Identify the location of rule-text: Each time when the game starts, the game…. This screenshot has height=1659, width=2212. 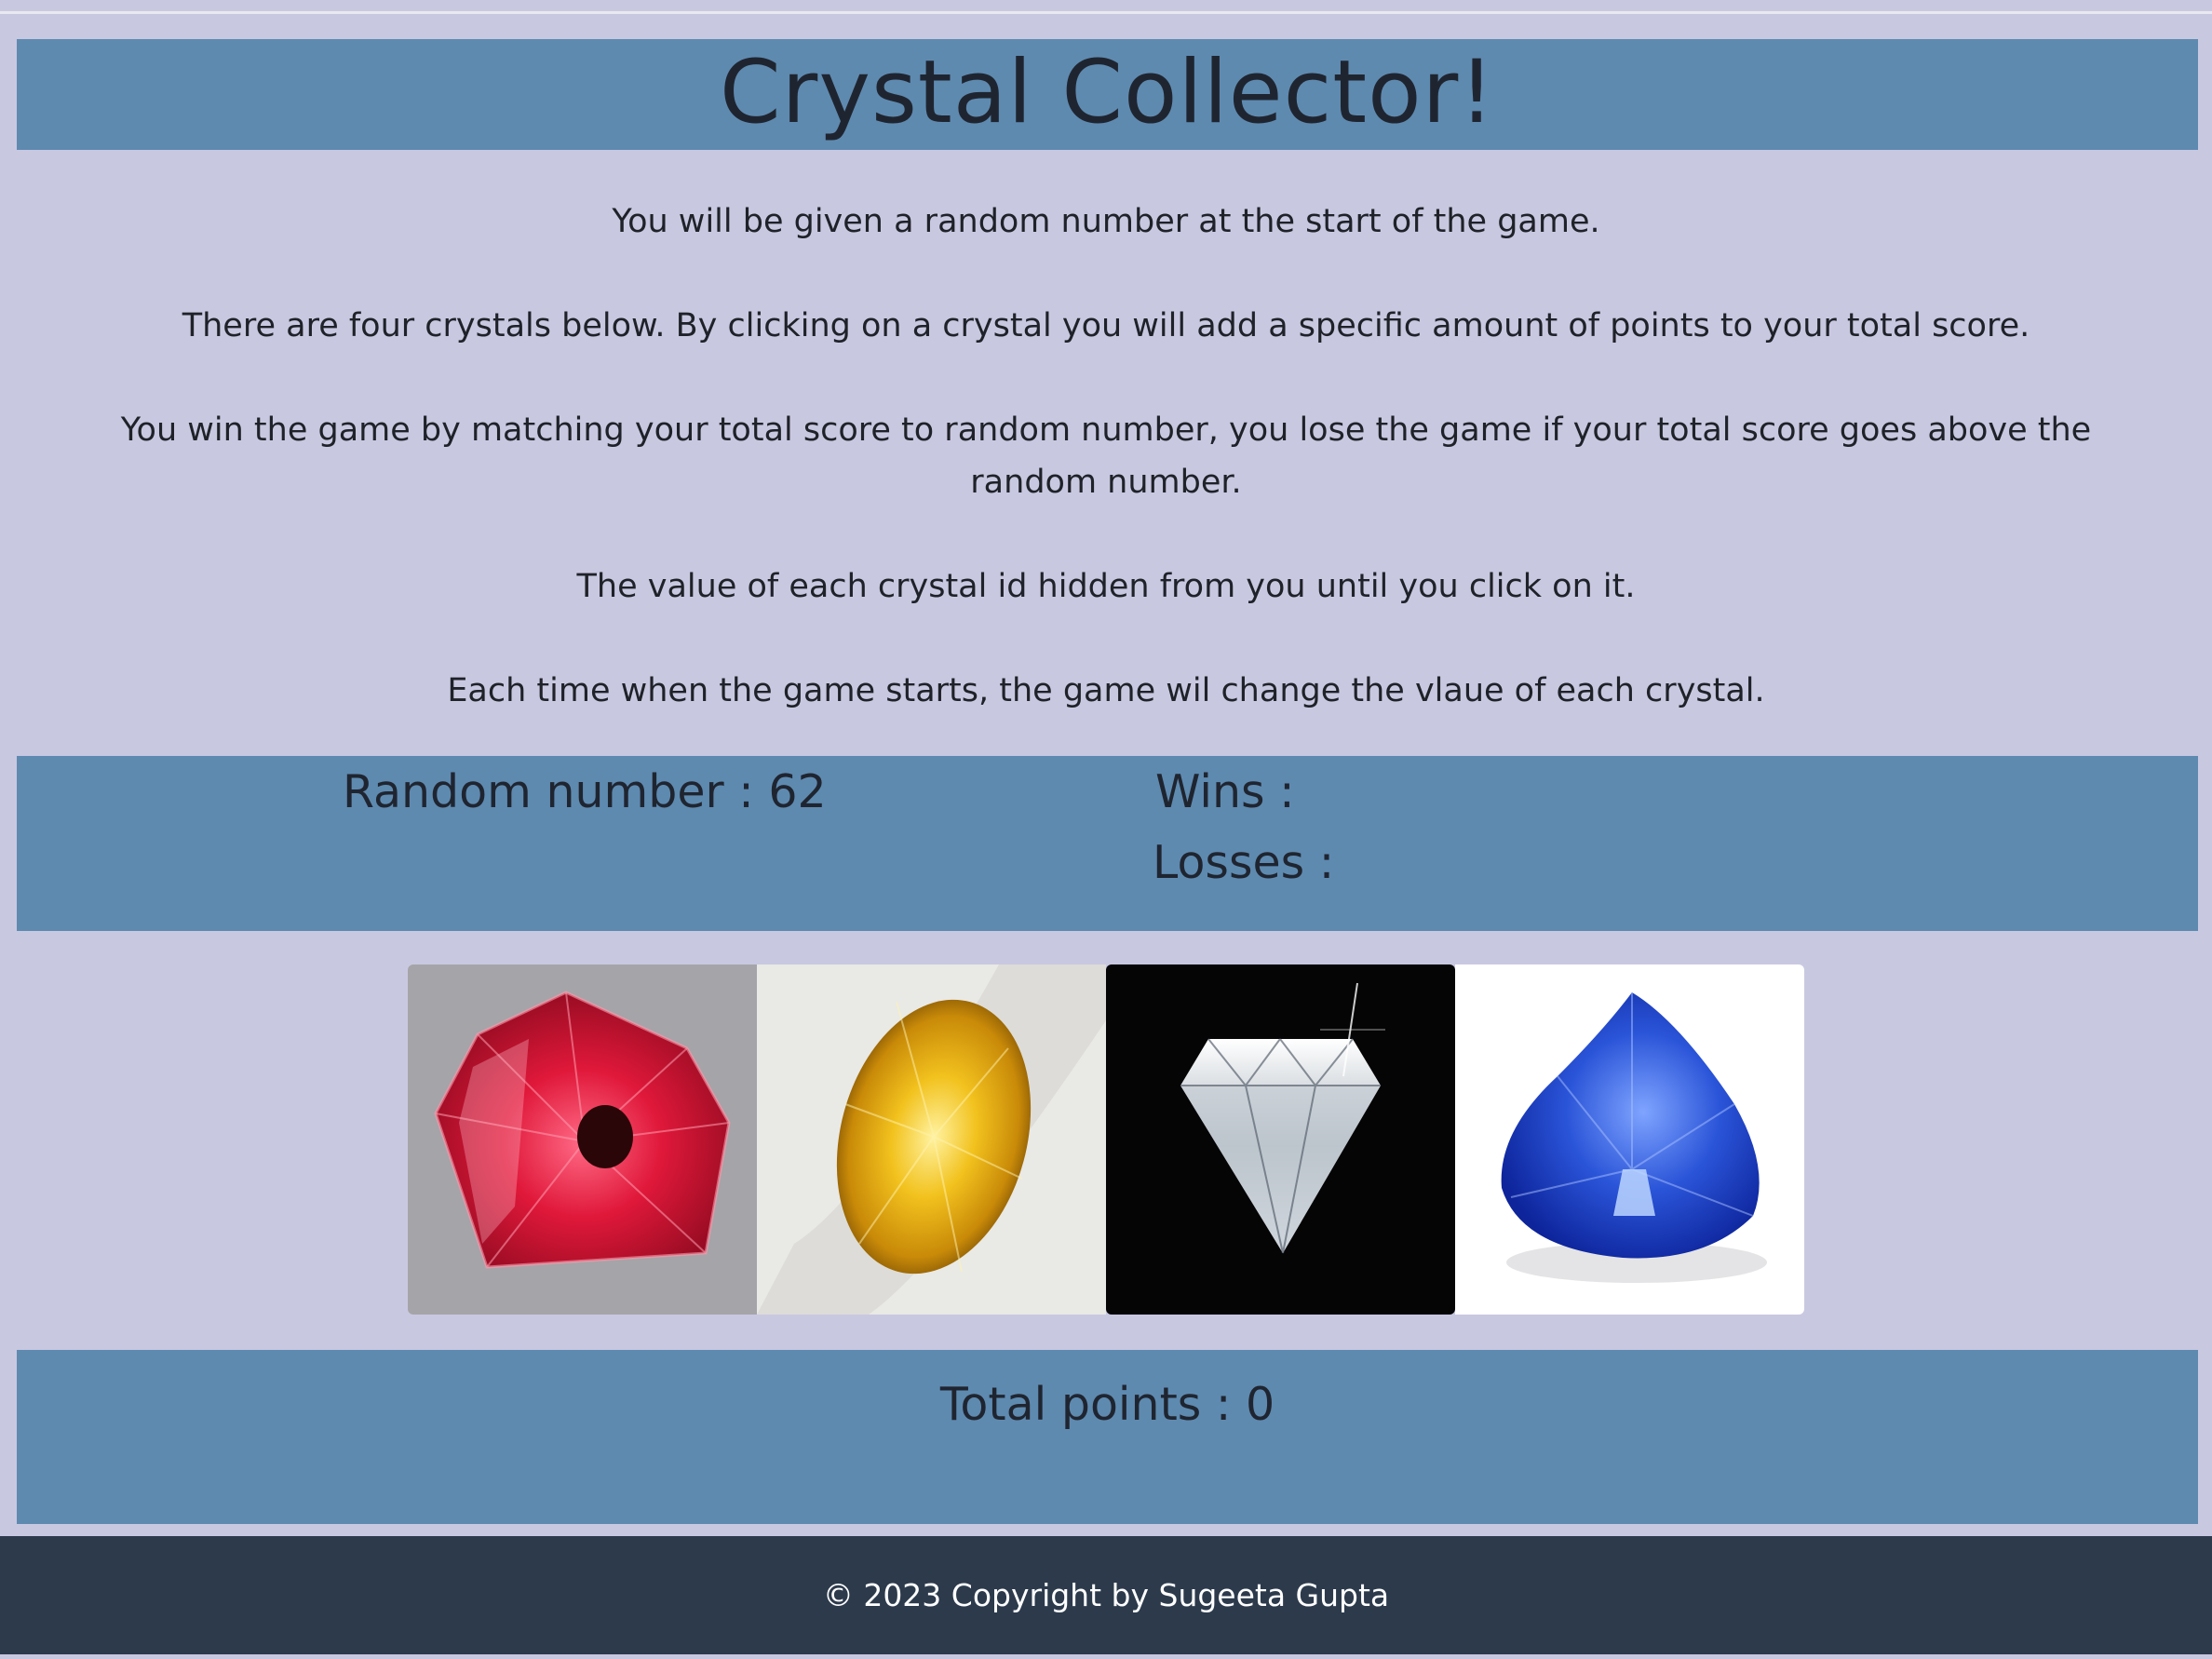
(1106, 690).